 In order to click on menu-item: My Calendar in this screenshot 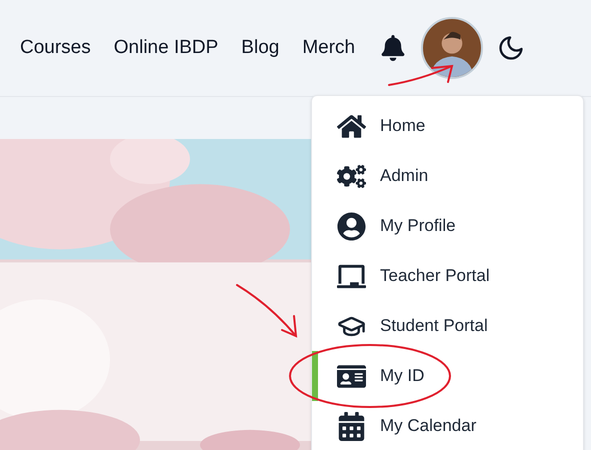, I will do `click(447, 425)`.